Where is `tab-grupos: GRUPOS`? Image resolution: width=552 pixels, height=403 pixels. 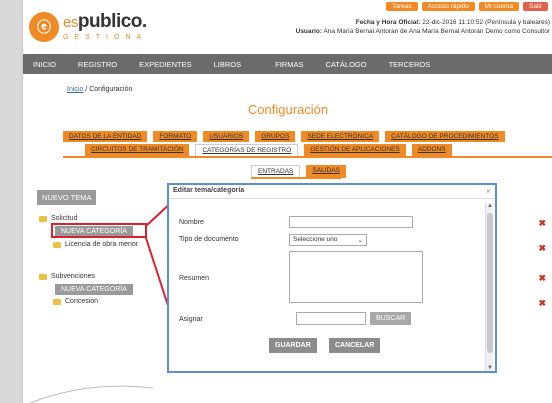 tab-grupos: GRUPOS is located at coordinates (275, 136).